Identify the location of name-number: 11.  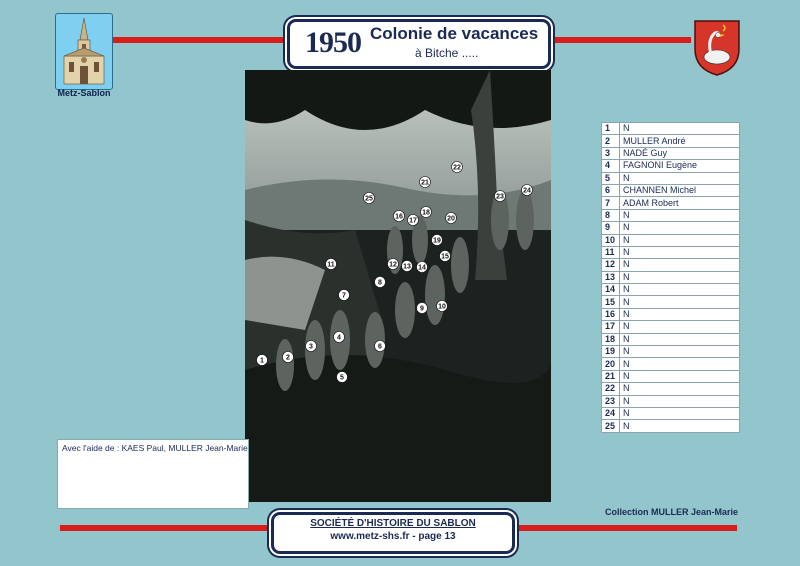
(610, 252).